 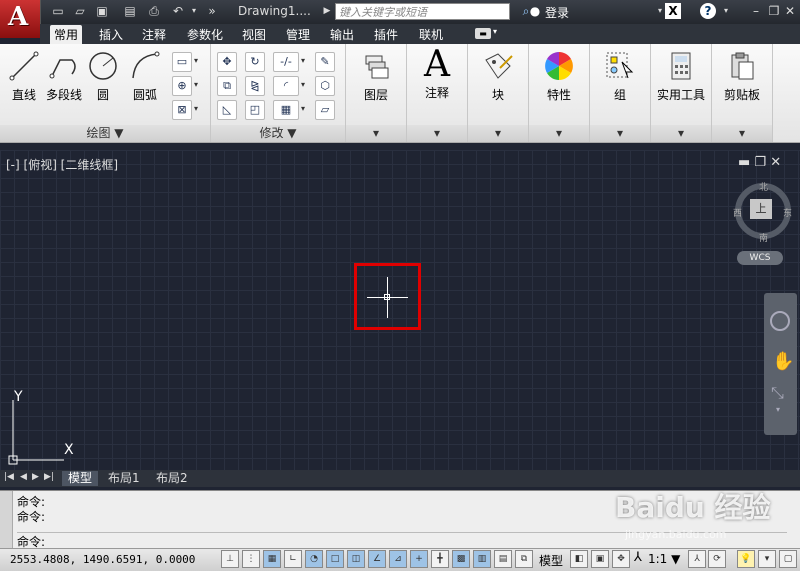 I want to click on properties-expand-icon: ▾, so click(x=559, y=133).